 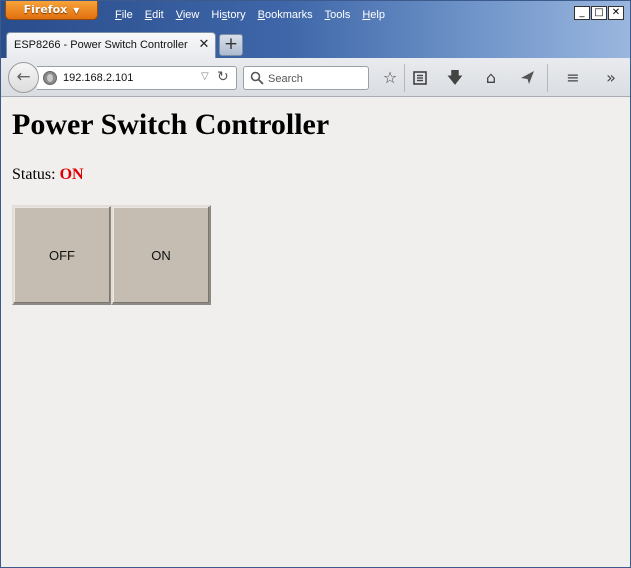 I want to click on bookmarks-list-icon, so click(x=420, y=78).